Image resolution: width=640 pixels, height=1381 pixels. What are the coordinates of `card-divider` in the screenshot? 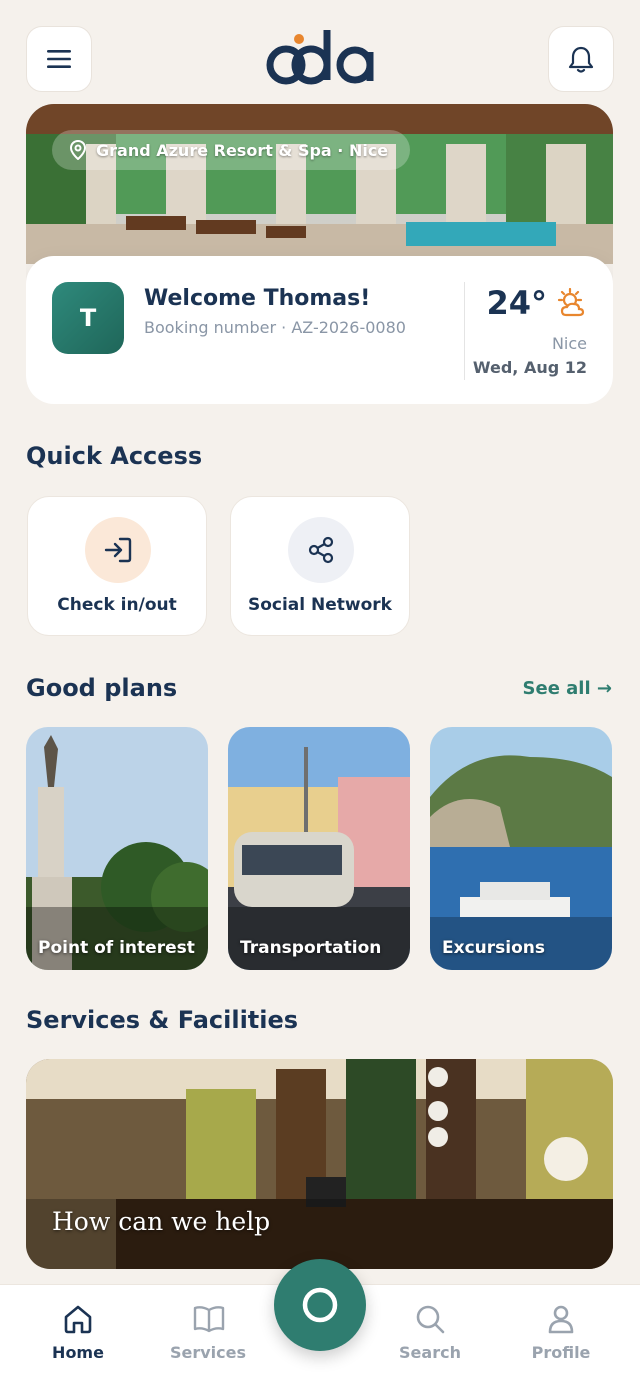 It's located at (464, 331).